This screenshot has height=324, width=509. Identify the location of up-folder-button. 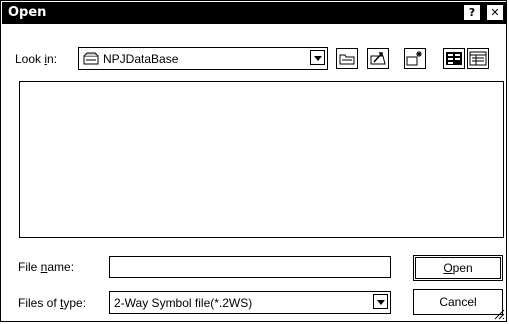
(378, 58).